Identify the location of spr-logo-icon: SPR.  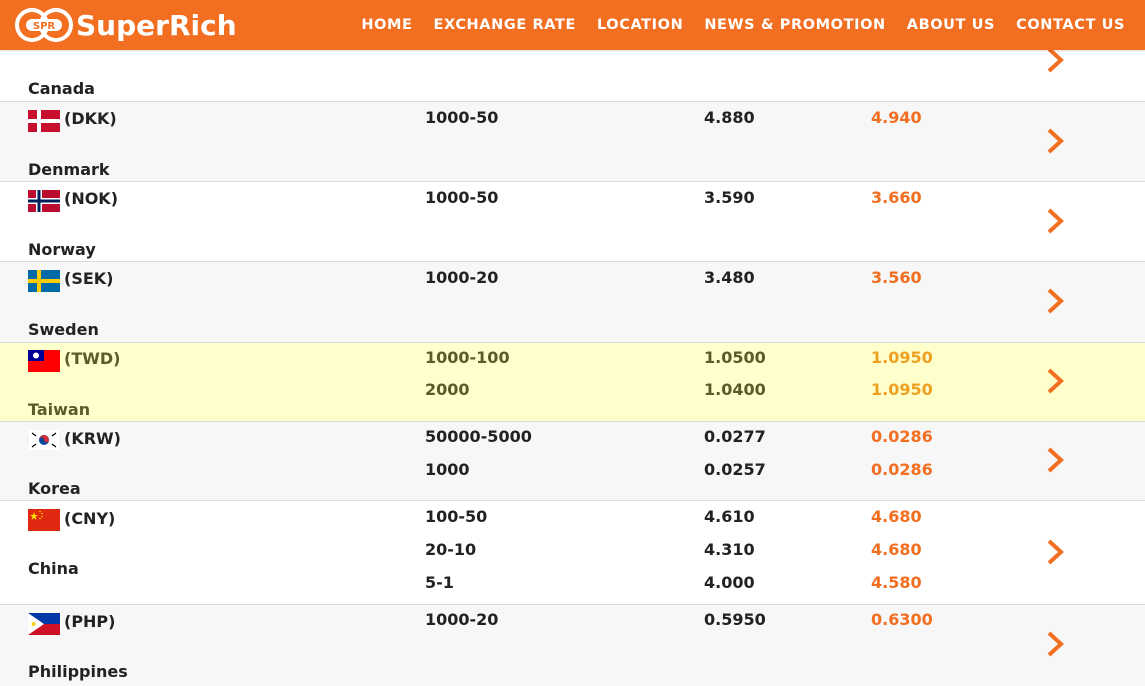
(44, 25).